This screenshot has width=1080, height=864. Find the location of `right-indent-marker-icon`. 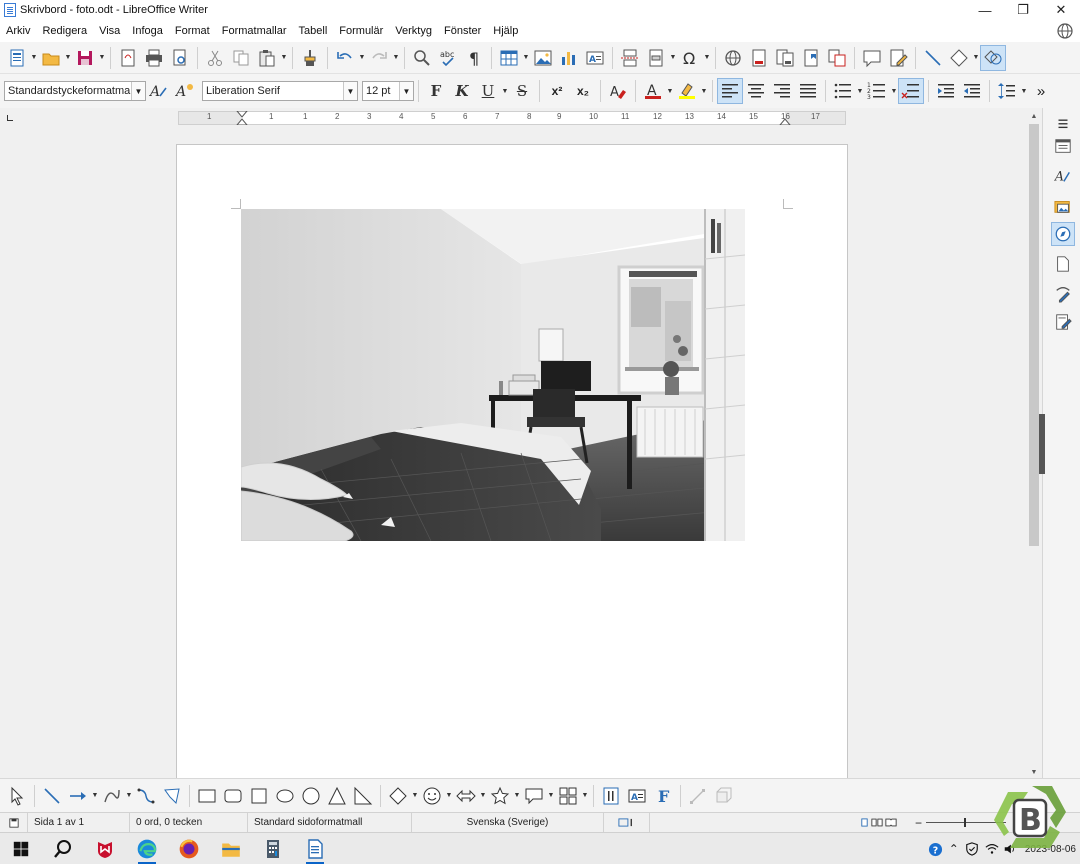

right-indent-marker-icon is located at coordinates (785, 118).